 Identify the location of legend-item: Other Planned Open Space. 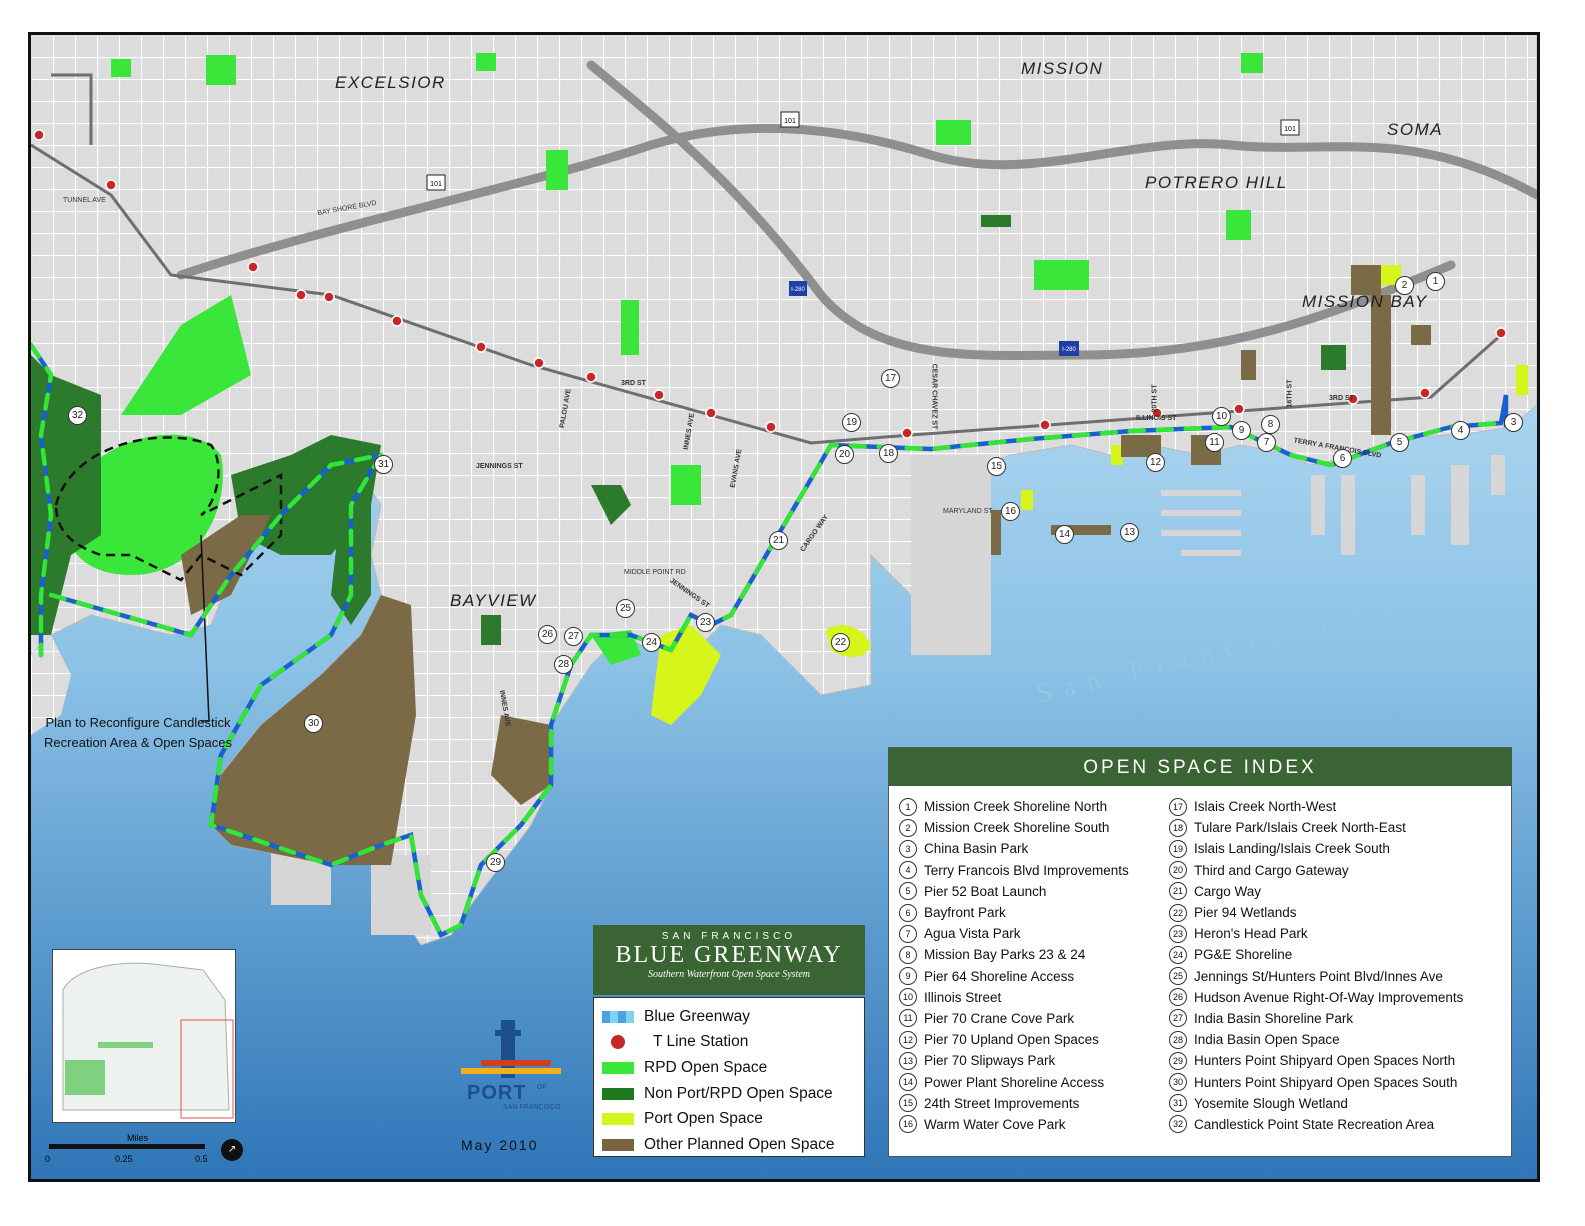
(729, 1145).